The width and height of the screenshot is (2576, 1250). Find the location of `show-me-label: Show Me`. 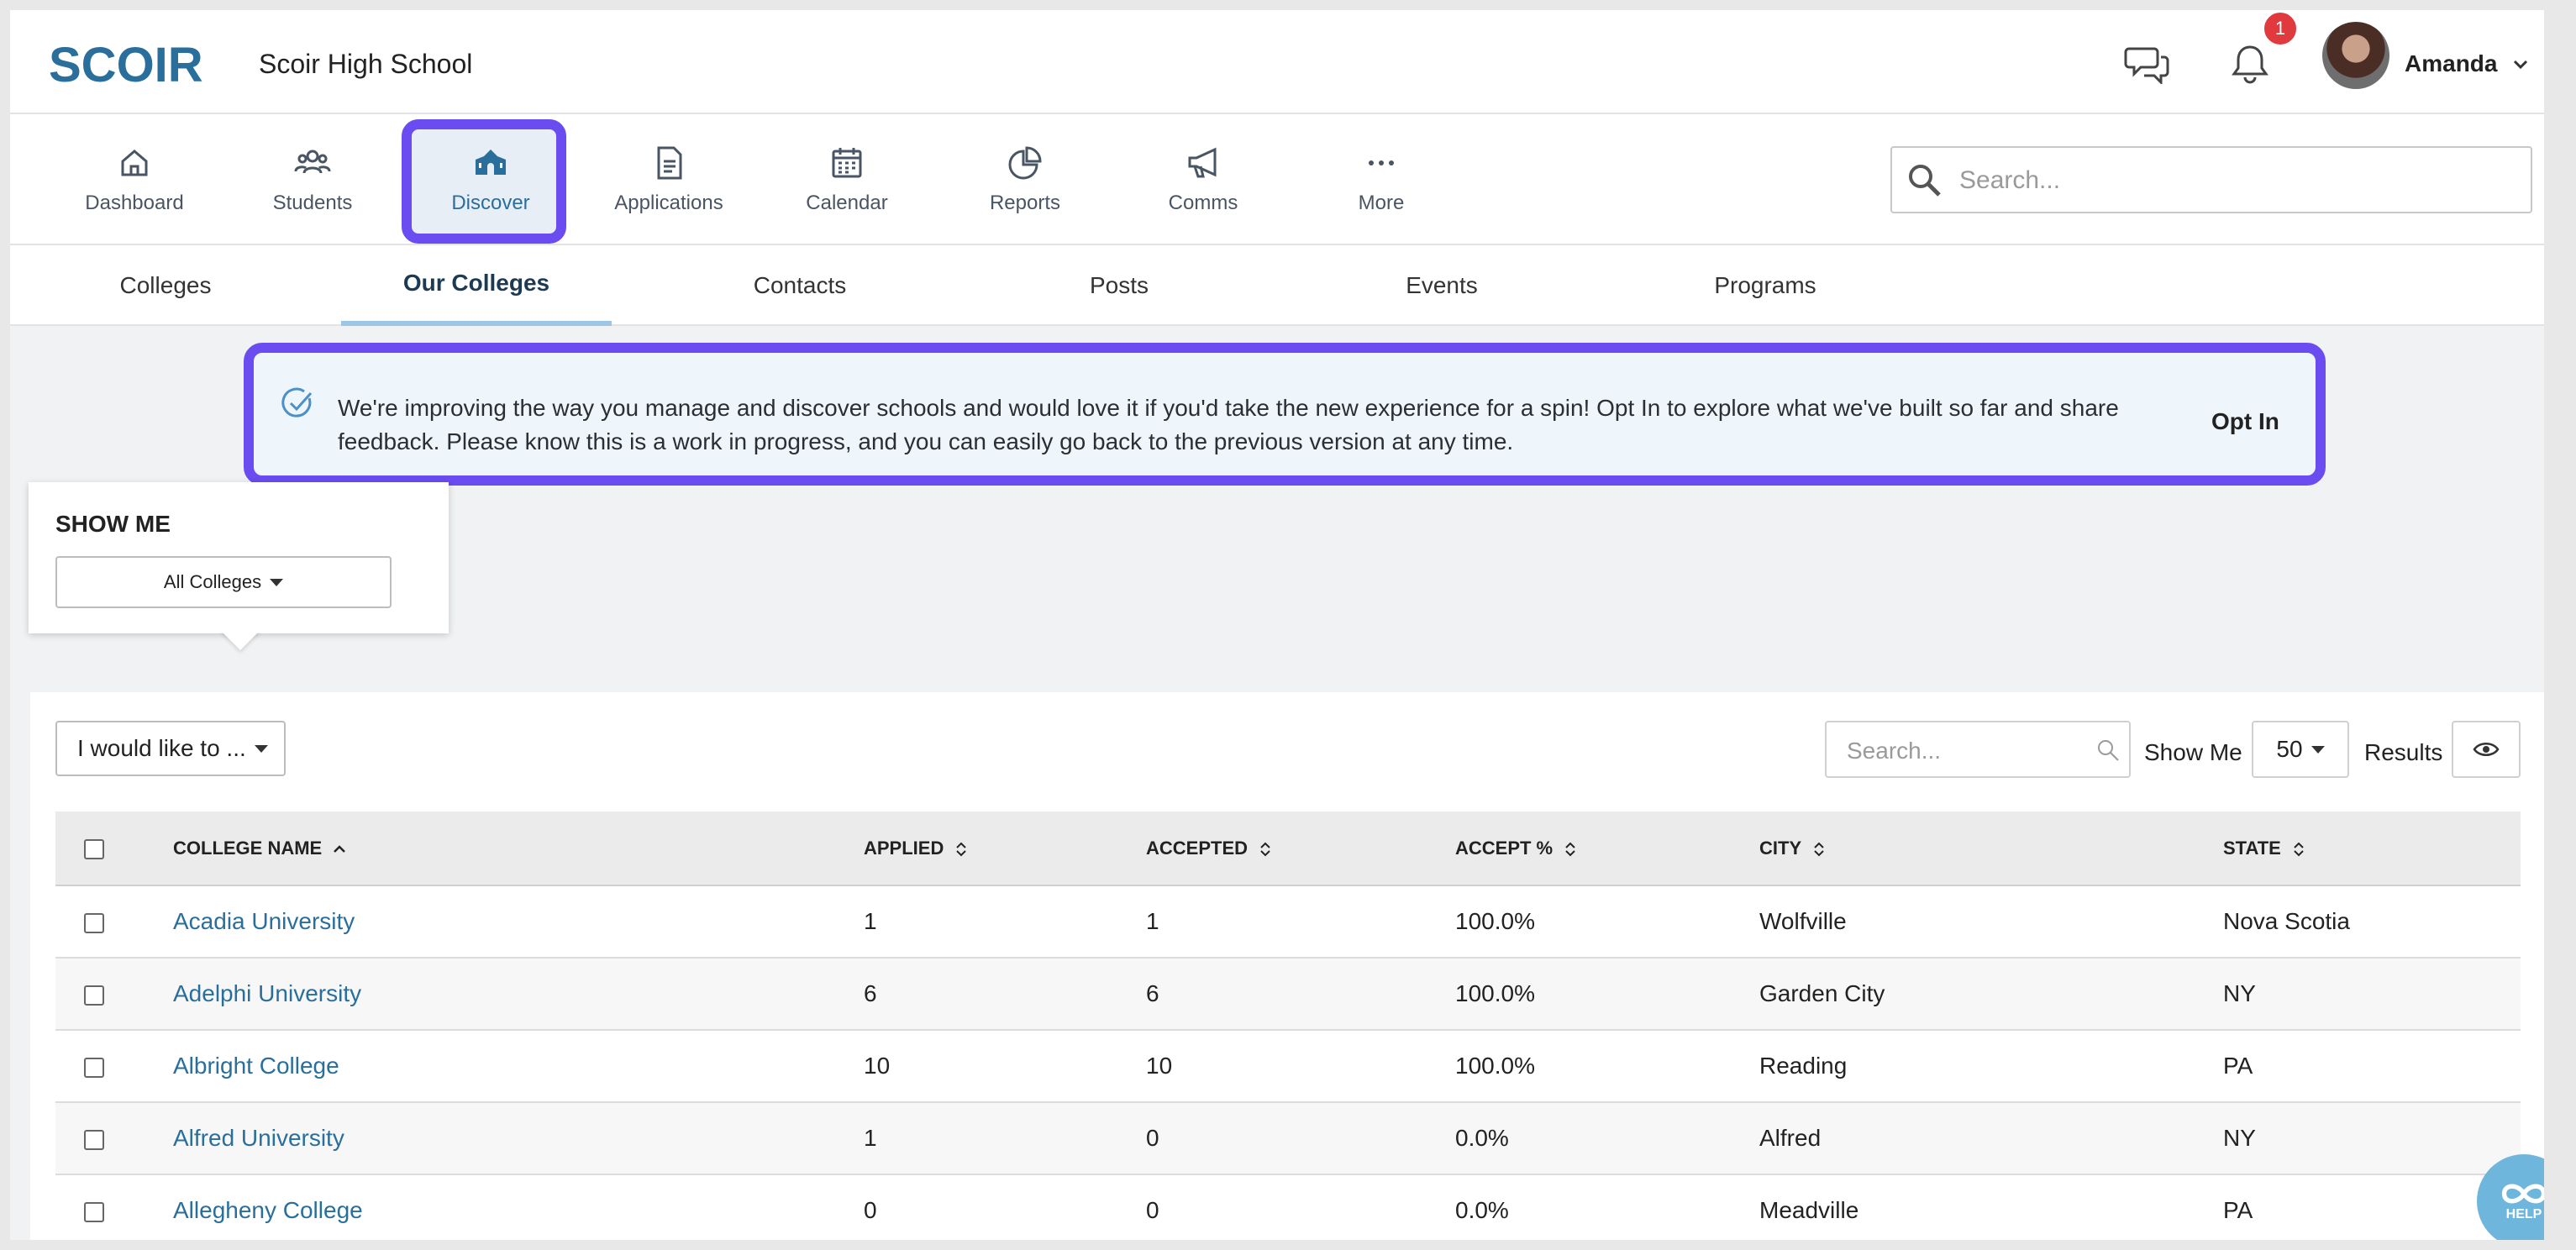

show-me-label: Show Me is located at coordinates (2193, 752).